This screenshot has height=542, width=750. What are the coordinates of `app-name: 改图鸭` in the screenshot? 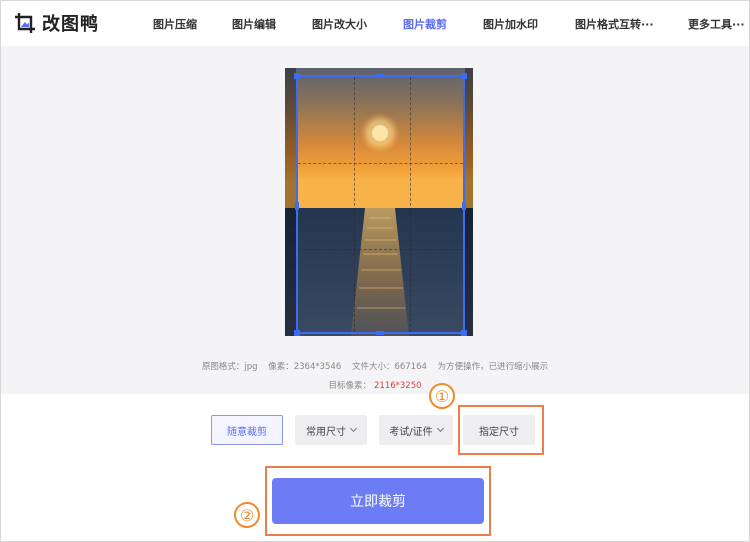 It's located at (70, 24).